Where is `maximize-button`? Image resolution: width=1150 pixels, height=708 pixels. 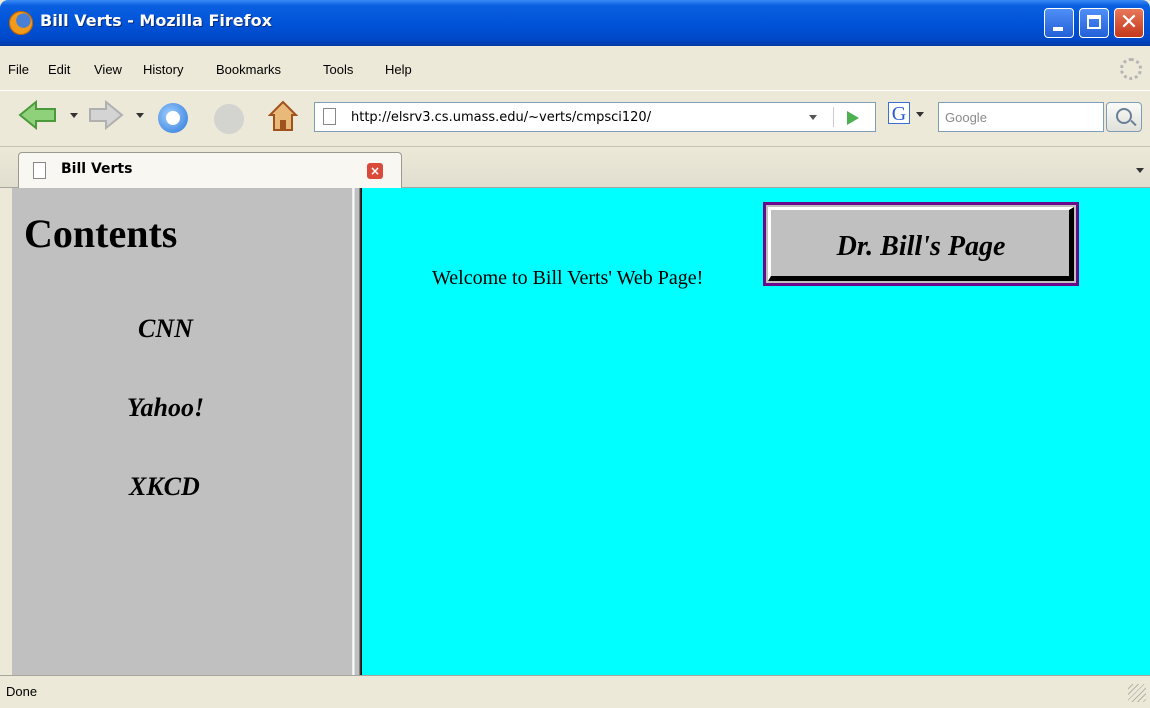 maximize-button is located at coordinates (1094, 23).